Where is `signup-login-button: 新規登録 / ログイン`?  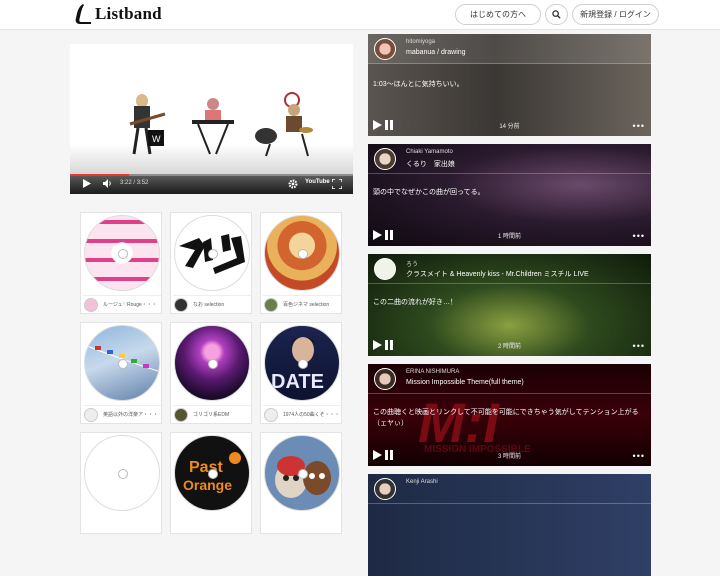 signup-login-button: 新規登録 / ログイン is located at coordinates (615, 14).